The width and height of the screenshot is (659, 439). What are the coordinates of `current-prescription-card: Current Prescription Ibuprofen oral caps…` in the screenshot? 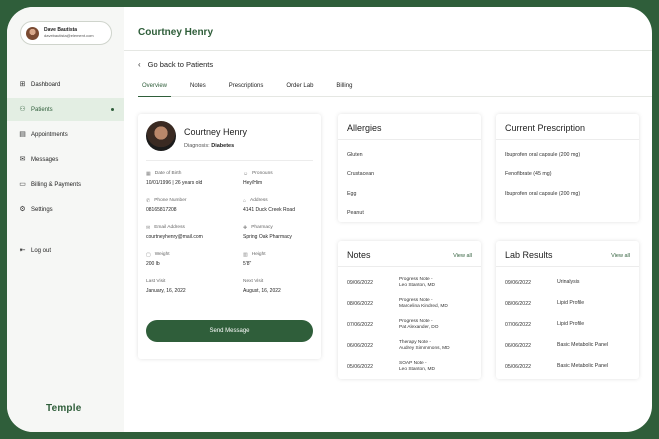 It's located at (567, 168).